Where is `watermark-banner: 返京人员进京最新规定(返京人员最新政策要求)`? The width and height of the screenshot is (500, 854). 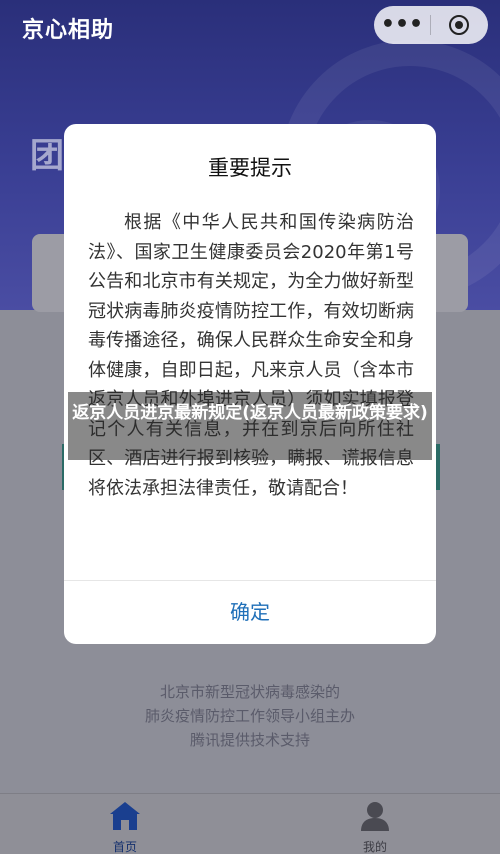
watermark-banner: 返京人员进京最新规定(返京人员最新政策要求) is located at coordinates (250, 426).